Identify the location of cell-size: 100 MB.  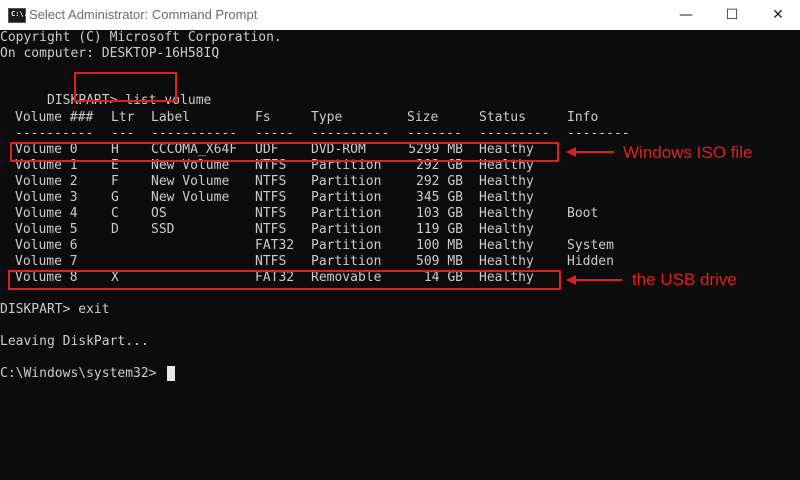
(439, 245).